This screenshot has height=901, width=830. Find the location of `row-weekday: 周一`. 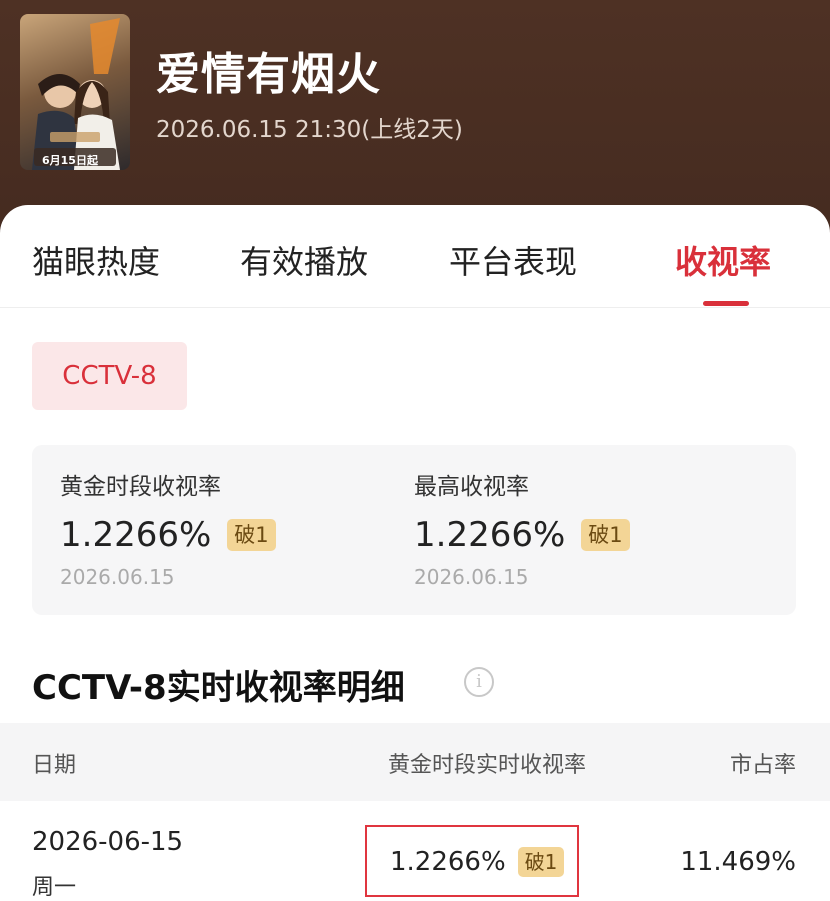

row-weekday: 周一 is located at coordinates (54, 887).